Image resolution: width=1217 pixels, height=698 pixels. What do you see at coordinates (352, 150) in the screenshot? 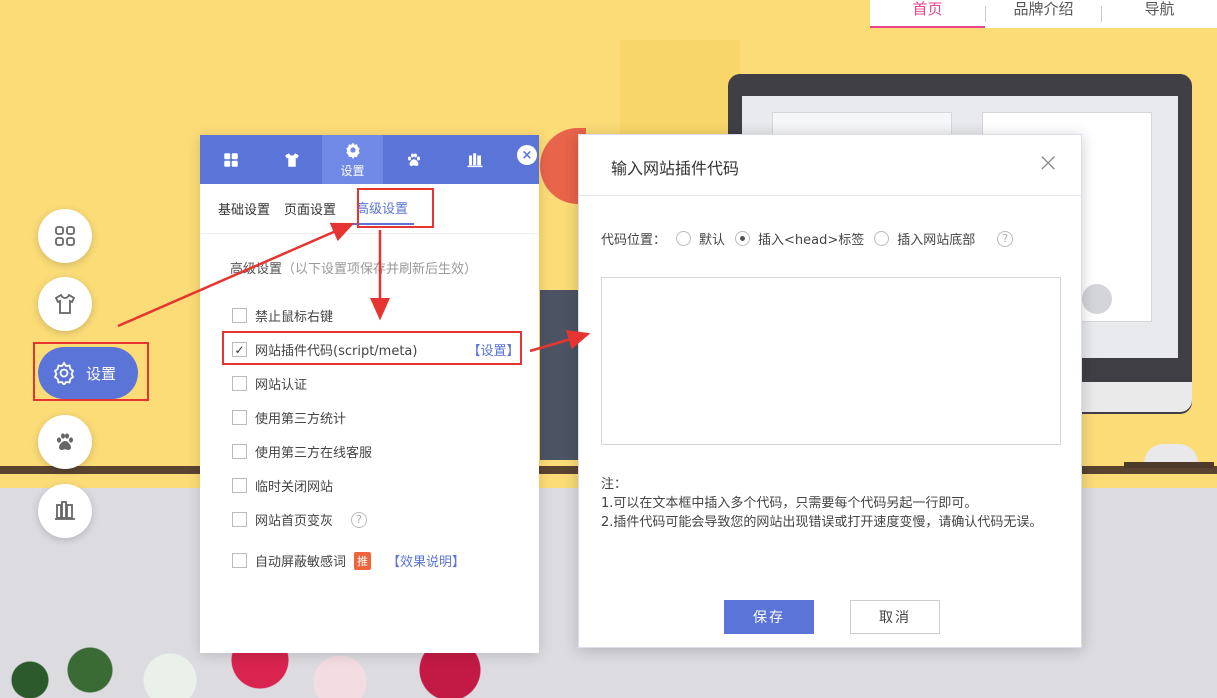
I see `gear-icon` at bounding box center [352, 150].